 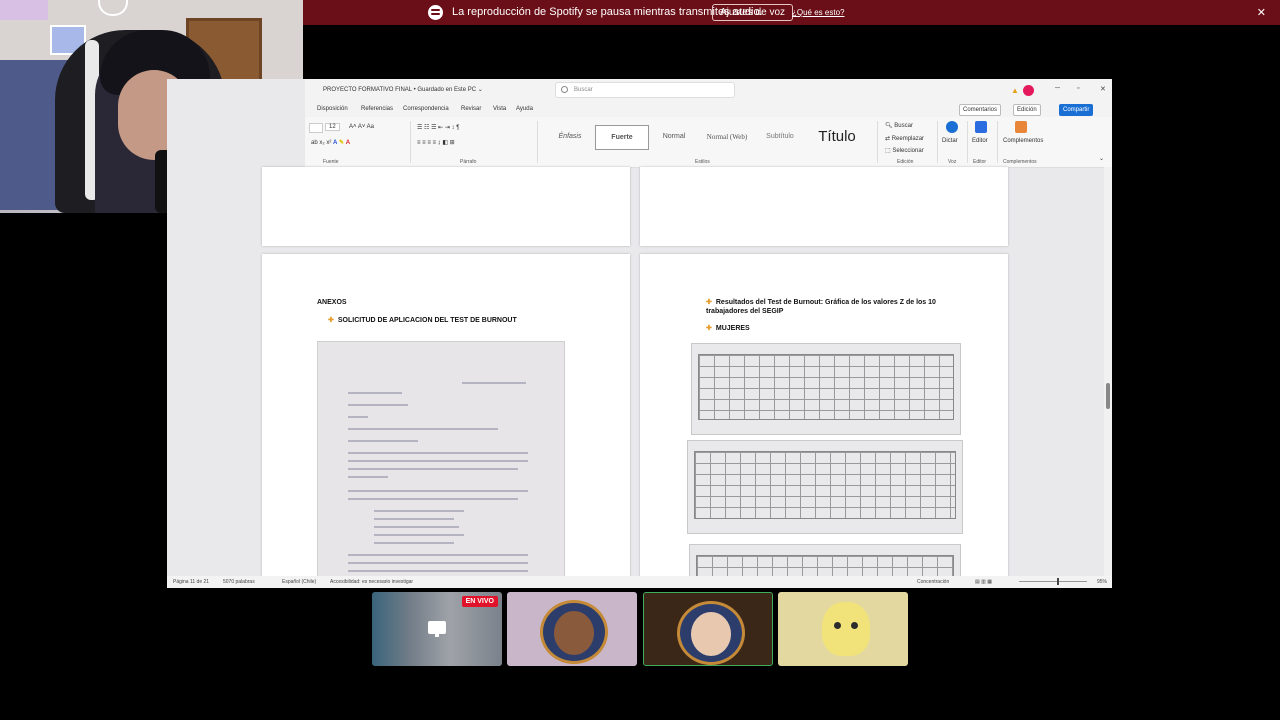 What do you see at coordinates (904, 138) in the screenshot?
I see `replace-button: ⇄ Reemplazar` at bounding box center [904, 138].